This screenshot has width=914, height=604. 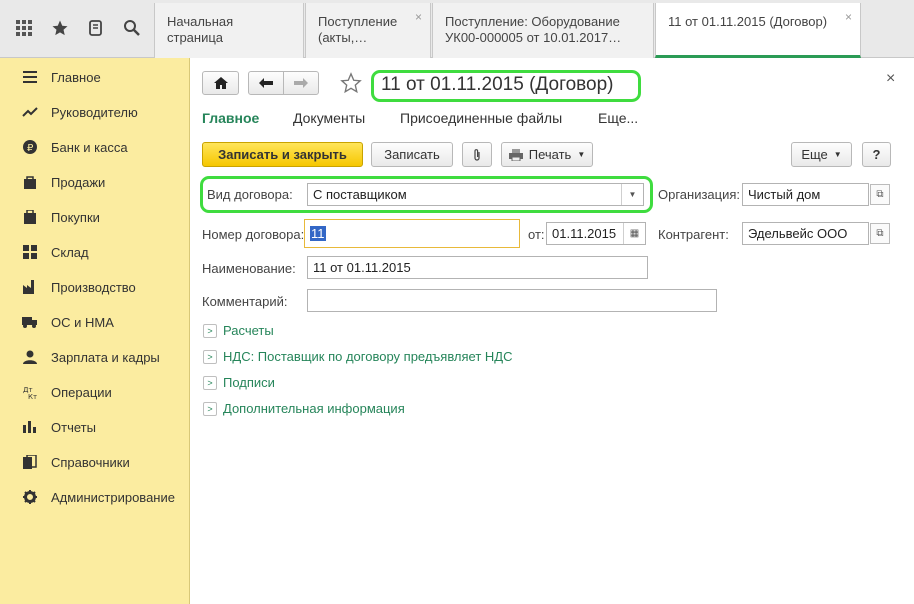 I want to click on help-button: ?, so click(x=876, y=154).